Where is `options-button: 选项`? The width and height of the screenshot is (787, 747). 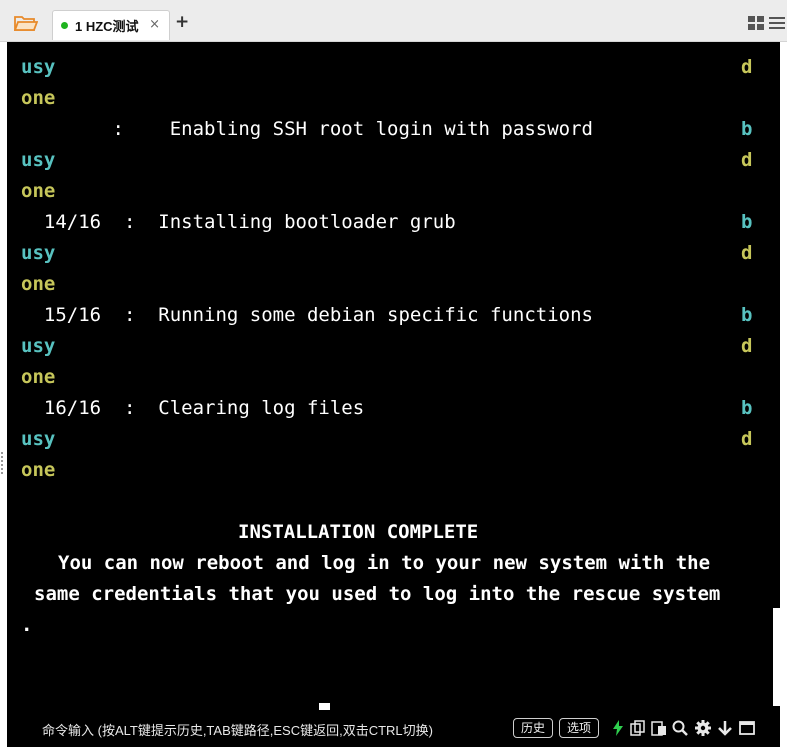
options-button: 选项 is located at coordinates (579, 728).